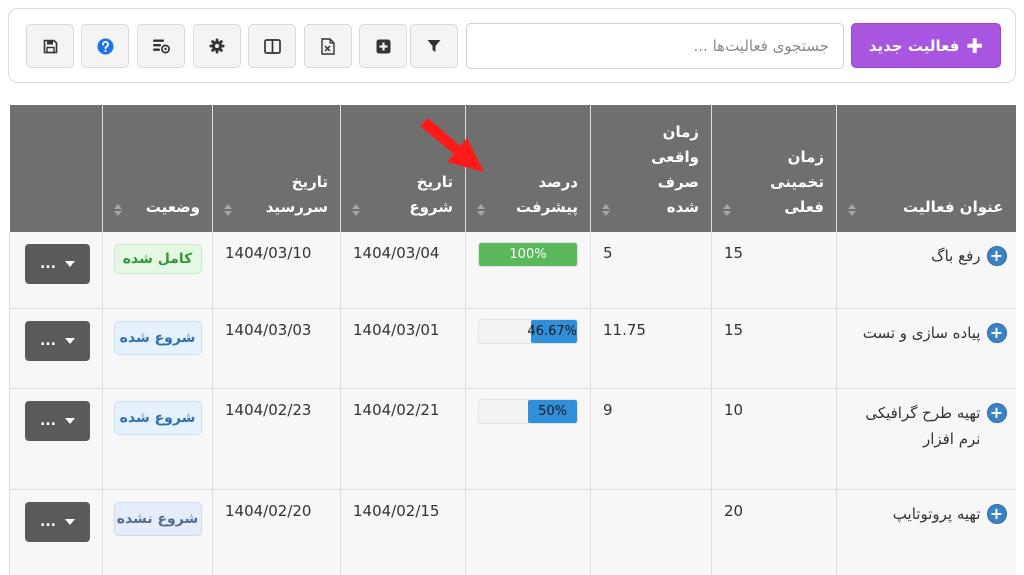  I want to click on filter-button, so click(434, 46).